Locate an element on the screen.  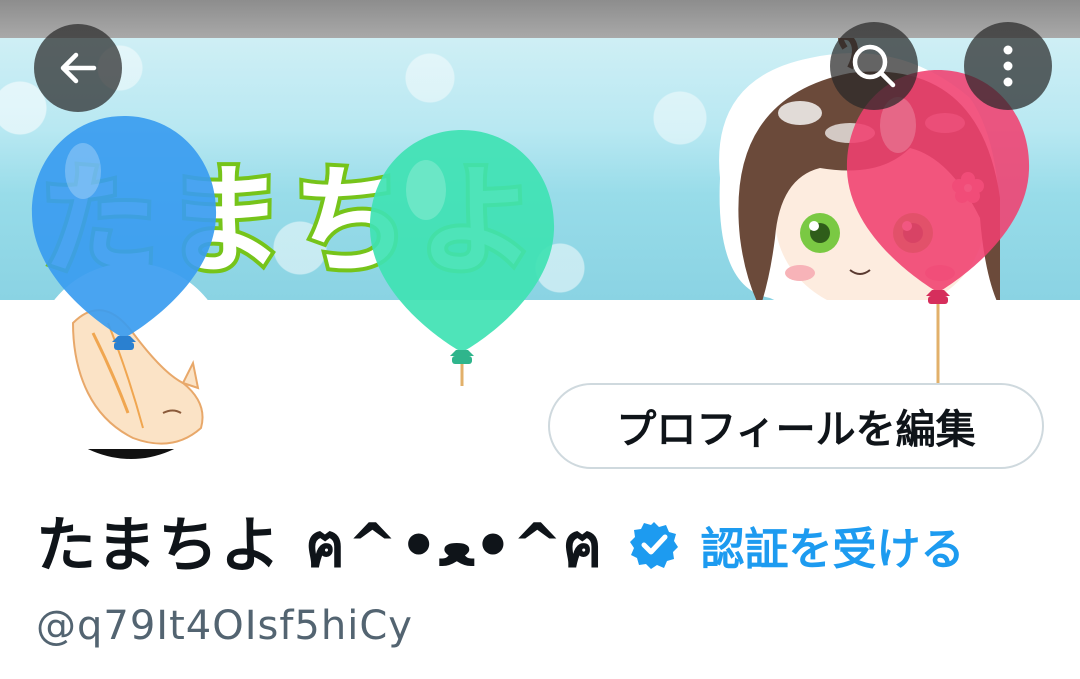
arrow-left-icon is located at coordinates (78, 68).